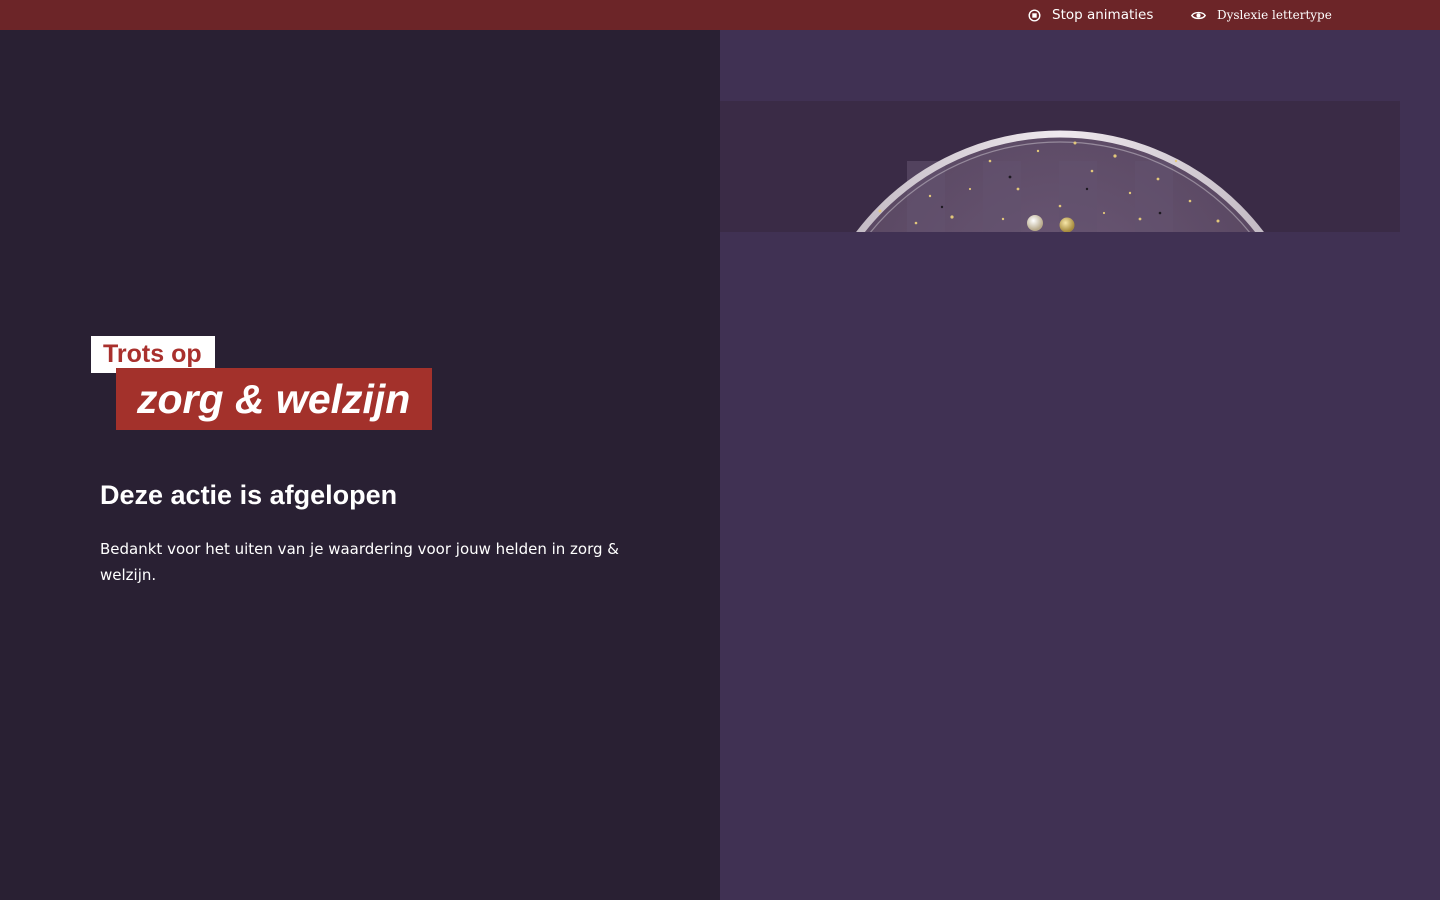 Image resolution: width=1440 pixels, height=900 pixels. Describe the element at coordinates (249, 495) in the screenshot. I see `page-heading: Deze actie is afgelopen` at that location.